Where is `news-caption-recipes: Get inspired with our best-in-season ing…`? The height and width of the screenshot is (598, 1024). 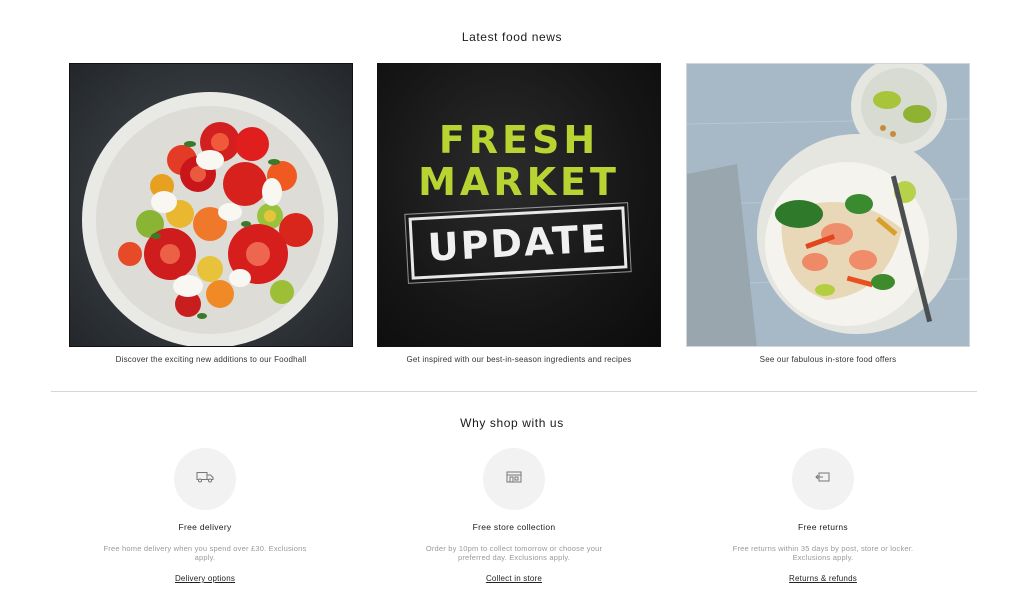 news-caption-recipes: Get inspired with our best-in-season ing… is located at coordinates (519, 359).